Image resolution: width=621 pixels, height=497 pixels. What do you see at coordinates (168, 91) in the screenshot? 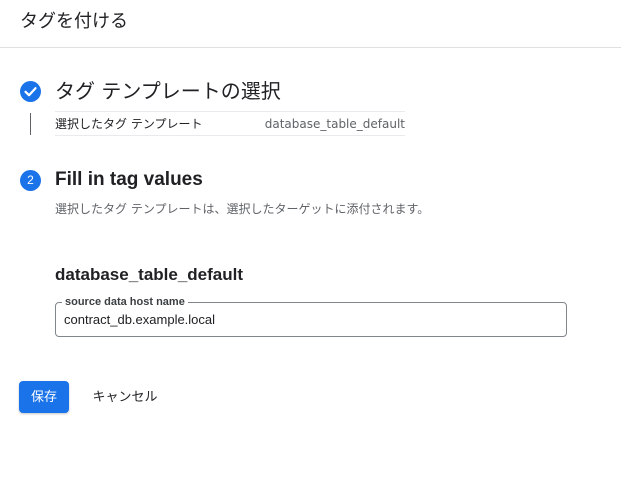
I see `step-1-title: タグ テンプレートの選択` at bounding box center [168, 91].